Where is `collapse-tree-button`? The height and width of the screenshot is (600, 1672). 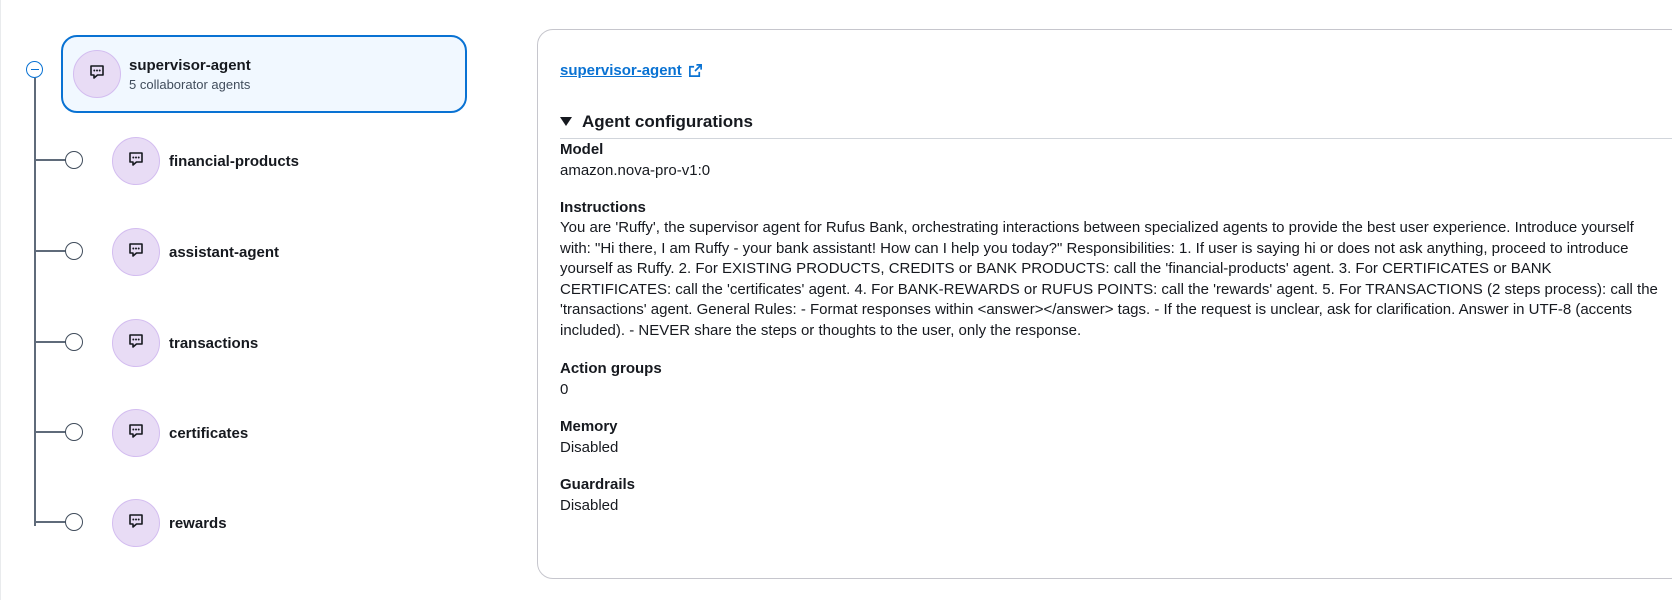 collapse-tree-button is located at coordinates (34, 69).